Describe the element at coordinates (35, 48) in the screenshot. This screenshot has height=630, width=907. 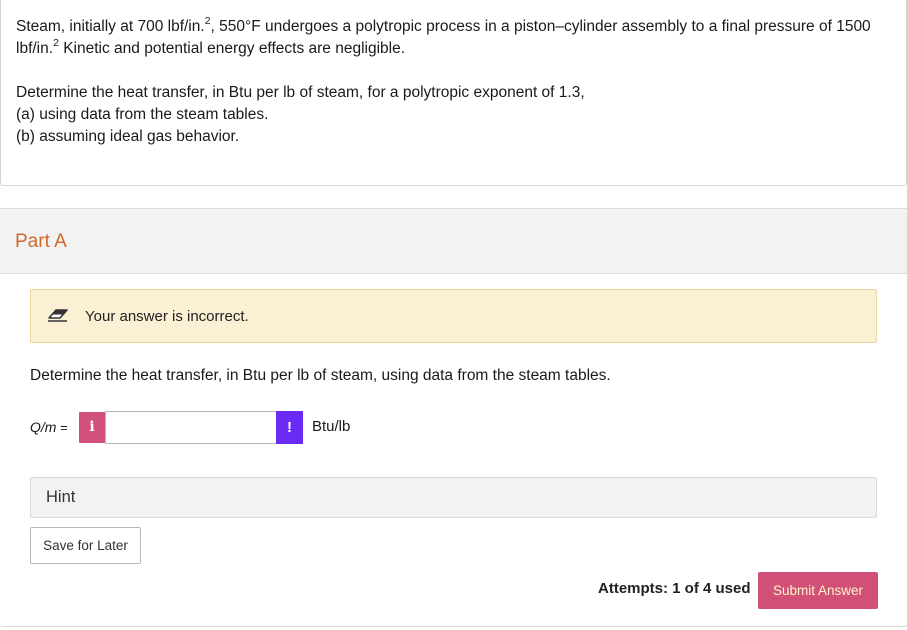
I see `problem-text-segment: lbf/in.` at that location.